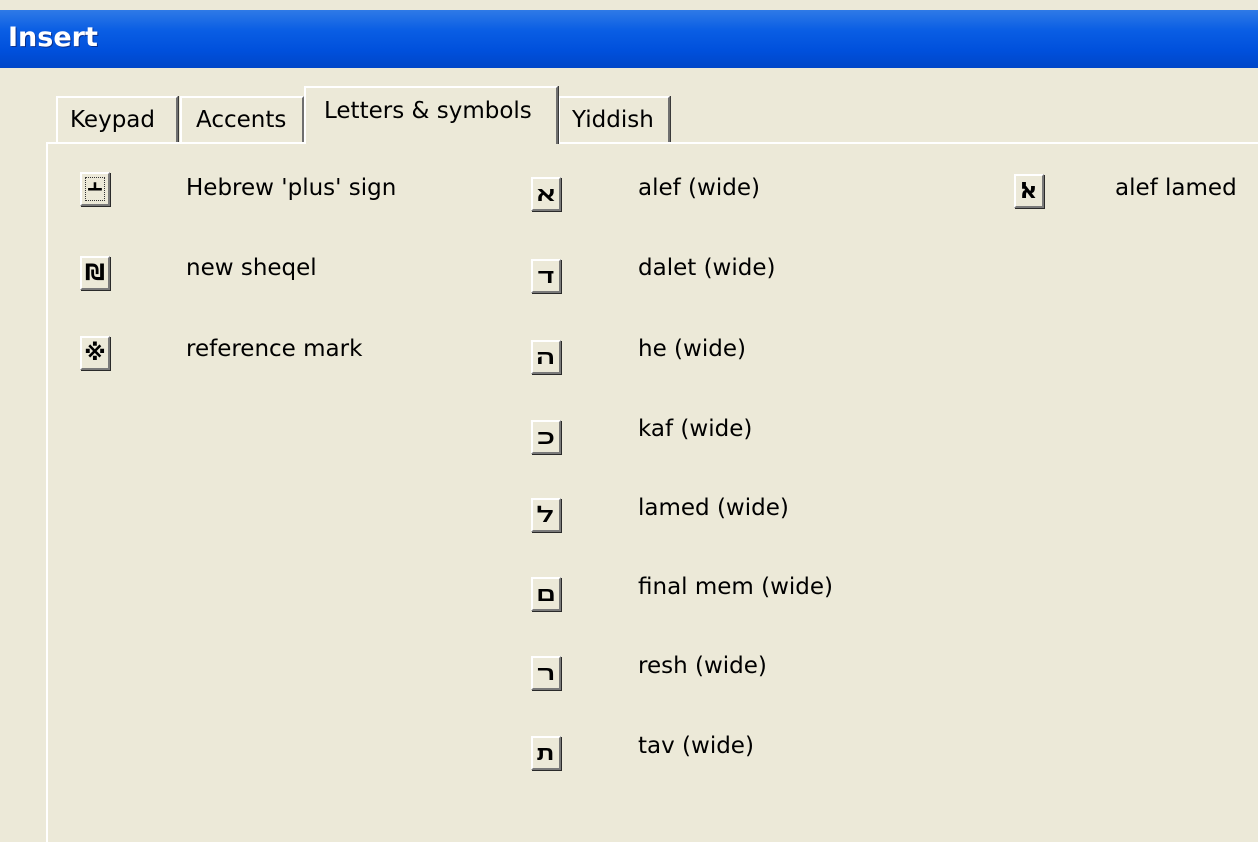 The height and width of the screenshot is (842, 1258). I want to click on alef-wide-icon: ﬡ, so click(546, 194).